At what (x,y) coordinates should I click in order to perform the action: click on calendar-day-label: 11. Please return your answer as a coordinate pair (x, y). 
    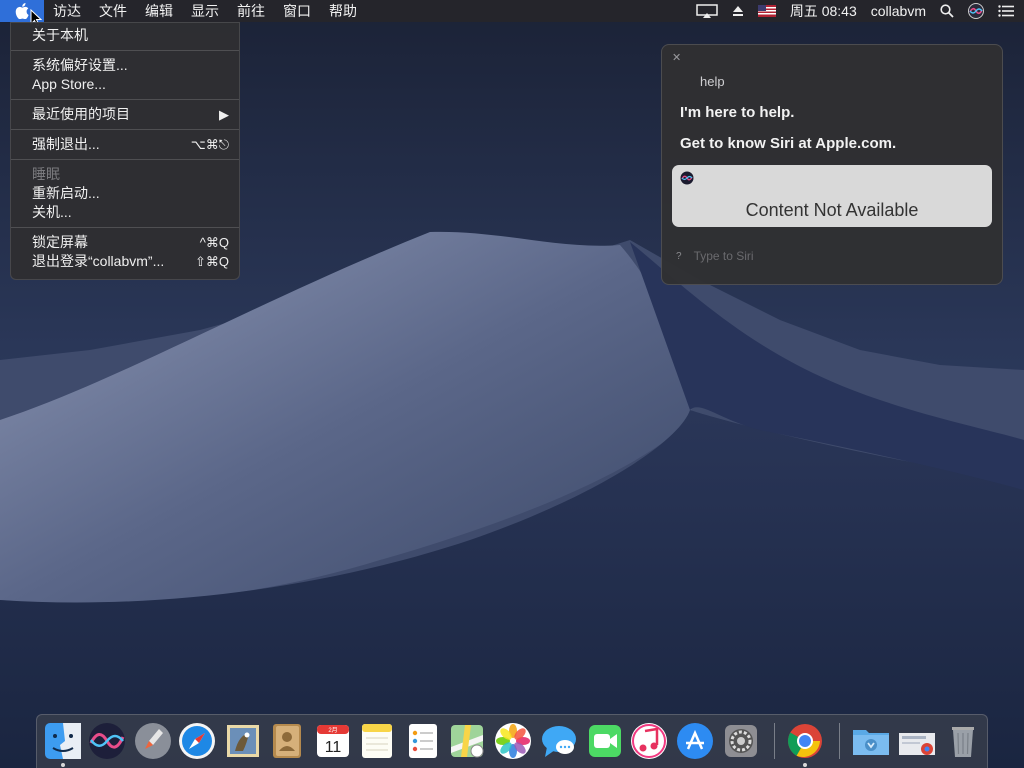
    Looking at the image, I should click on (333, 747).